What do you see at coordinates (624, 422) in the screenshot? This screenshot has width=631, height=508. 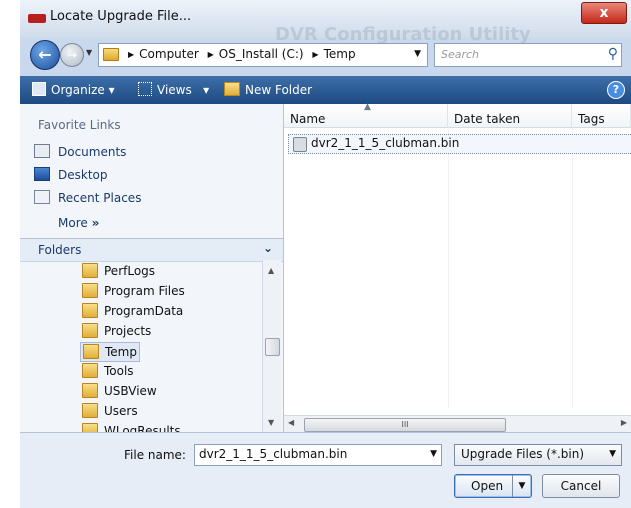 I see `scroll-right-icon: ▶` at bounding box center [624, 422].